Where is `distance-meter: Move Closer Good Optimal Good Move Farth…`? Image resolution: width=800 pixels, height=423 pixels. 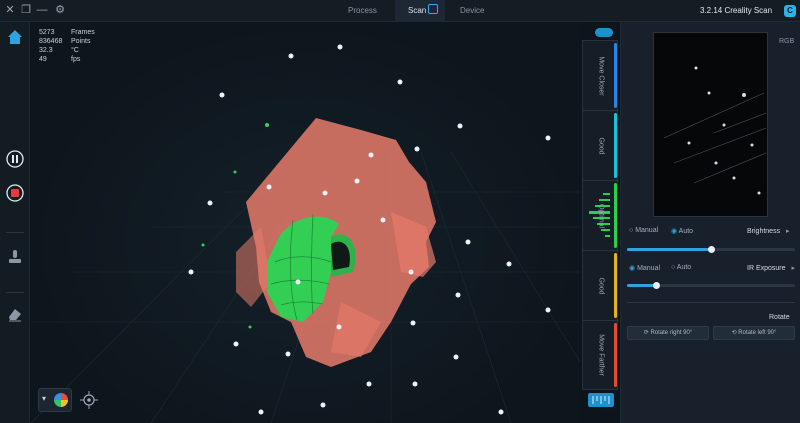
distance-meter: Move Closer Good Optimal Good Move Farth… is located at coordinates (600, 215).